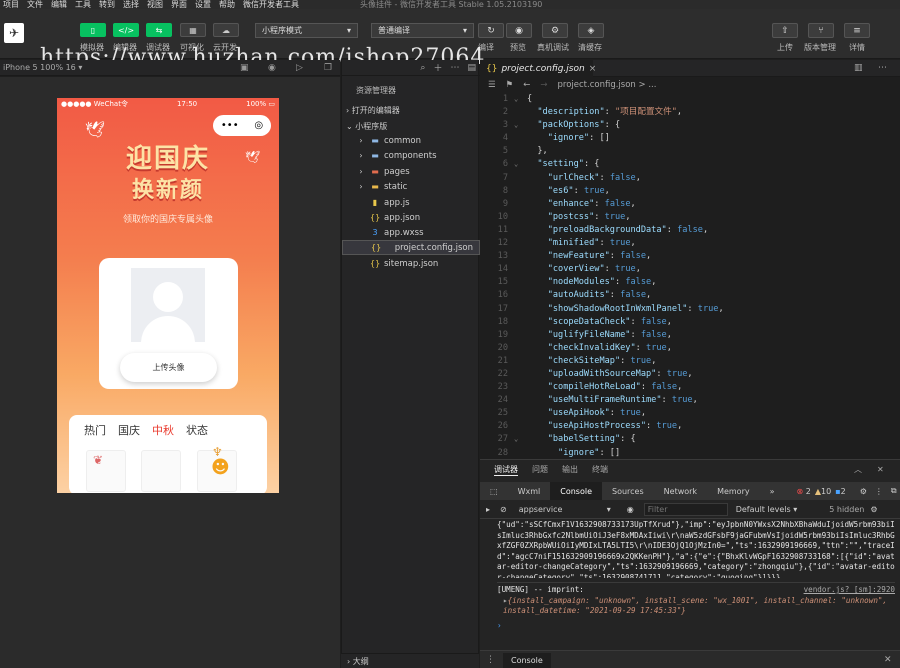 Image resolution: width=900 pixels, height=668 pixels. Describe the element at coordinates (690, 453) in the screenshot. I see `code-line: 28 "ignore": []` at that location.